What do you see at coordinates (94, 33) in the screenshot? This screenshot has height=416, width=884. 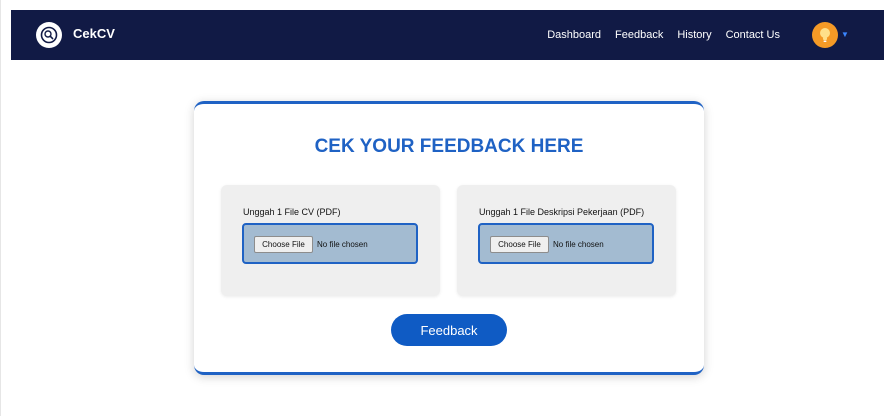 I see `brand-name: CekCV` at bounding box center [94, 33].